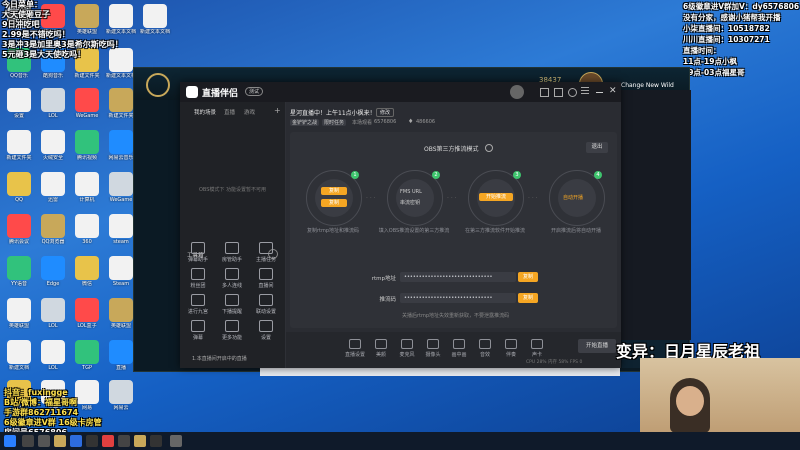  Describe the element at coordinates (554, 362) in the screenshot. I see `status-stats: CPU 28% 内存 58% FPS 0` at that location.